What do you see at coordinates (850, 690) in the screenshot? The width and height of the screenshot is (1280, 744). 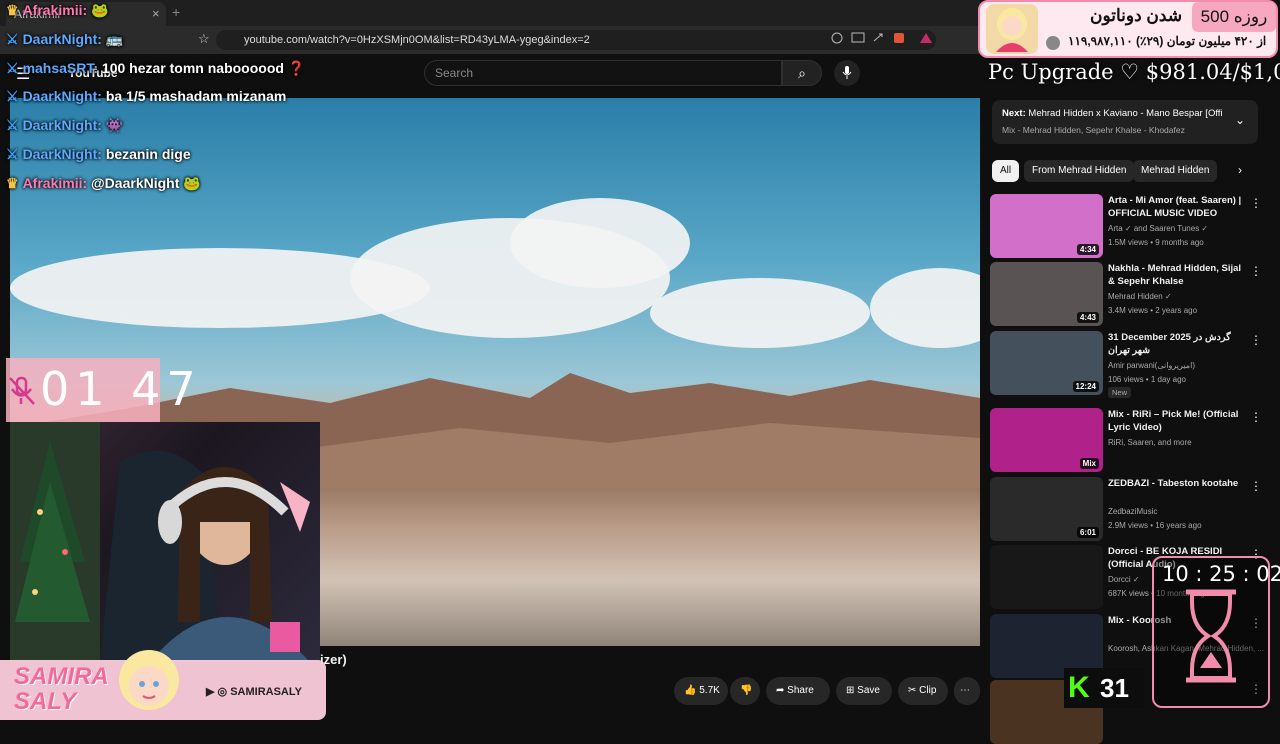 I see `save-icon: ⊞` at bounding box center [850, 690].